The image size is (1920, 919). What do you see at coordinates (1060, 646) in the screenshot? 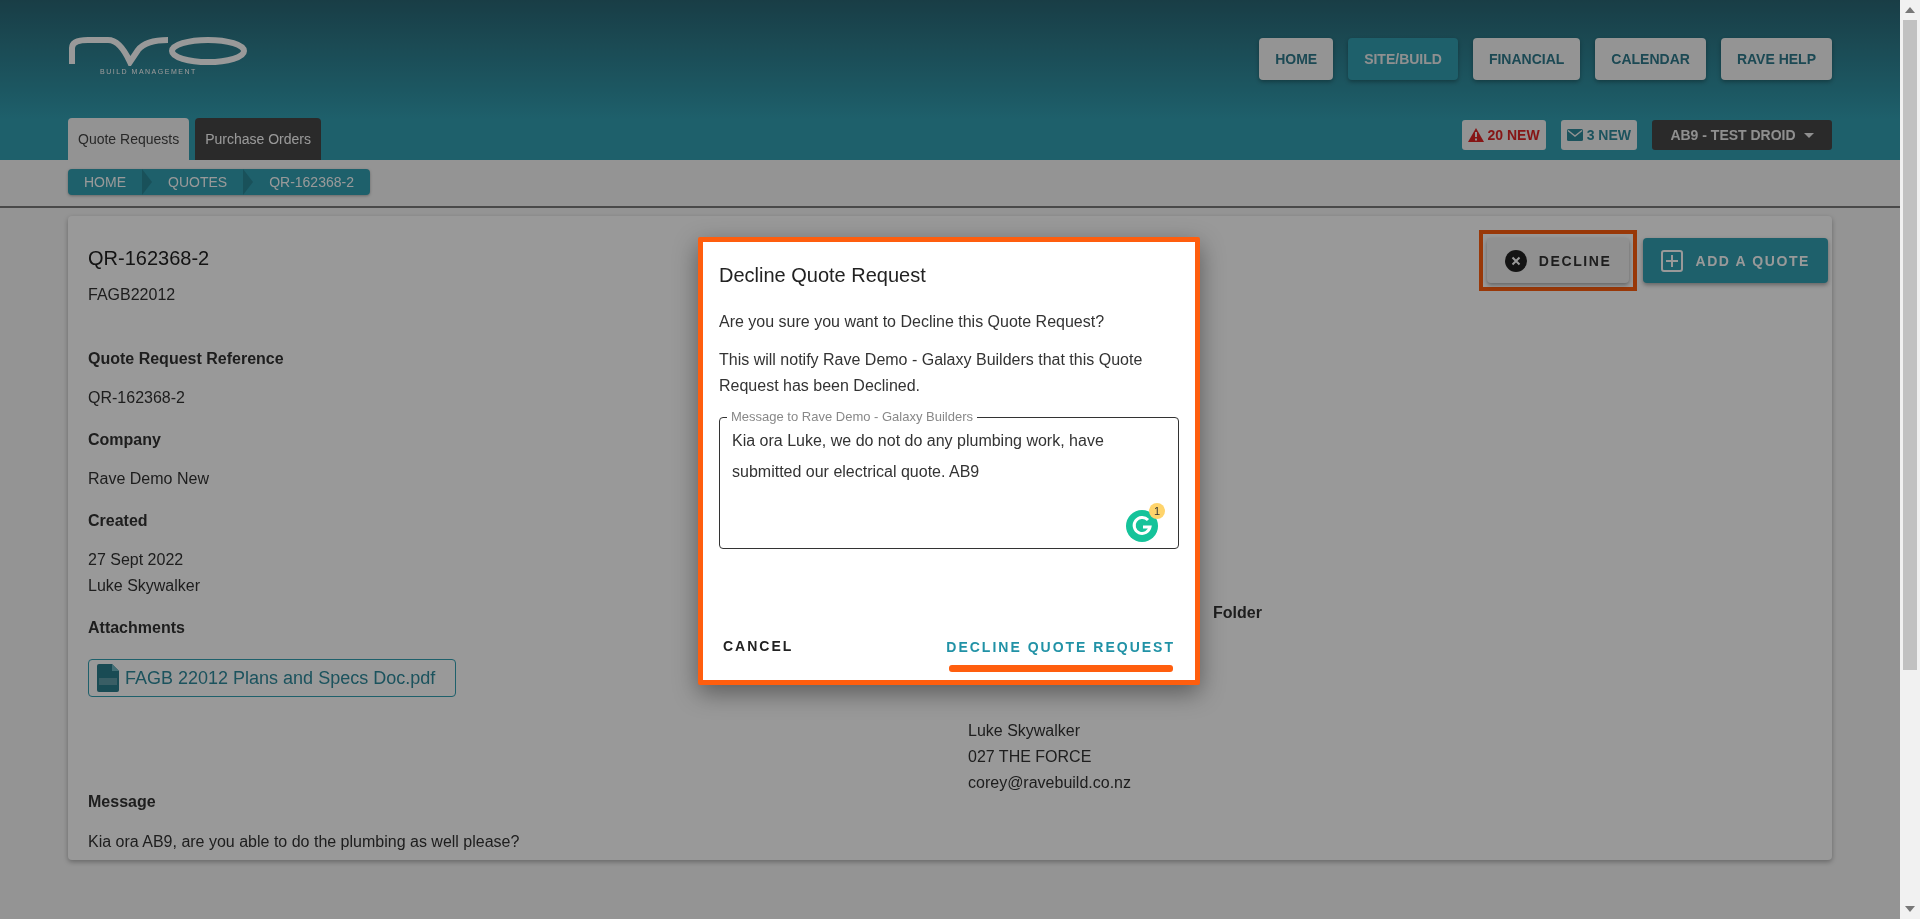
I see `decline-quote-request-button: DECLINE QUOTE REQUEST` at bounding box center [1060, 646].